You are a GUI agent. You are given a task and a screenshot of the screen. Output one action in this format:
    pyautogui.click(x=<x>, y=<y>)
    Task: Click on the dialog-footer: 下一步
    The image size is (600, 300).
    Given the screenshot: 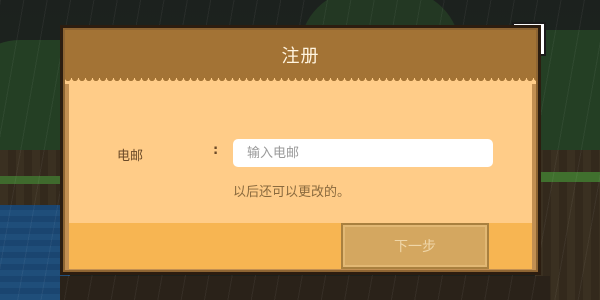 What is the action you would take?
    pyautogui.click(x=300, y=246)
    